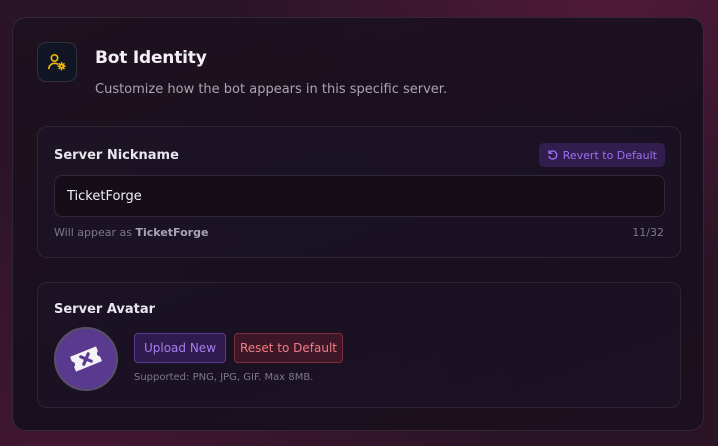 This screenshot has height=446, width=718. I want to click on avatar, so click(86, 359).